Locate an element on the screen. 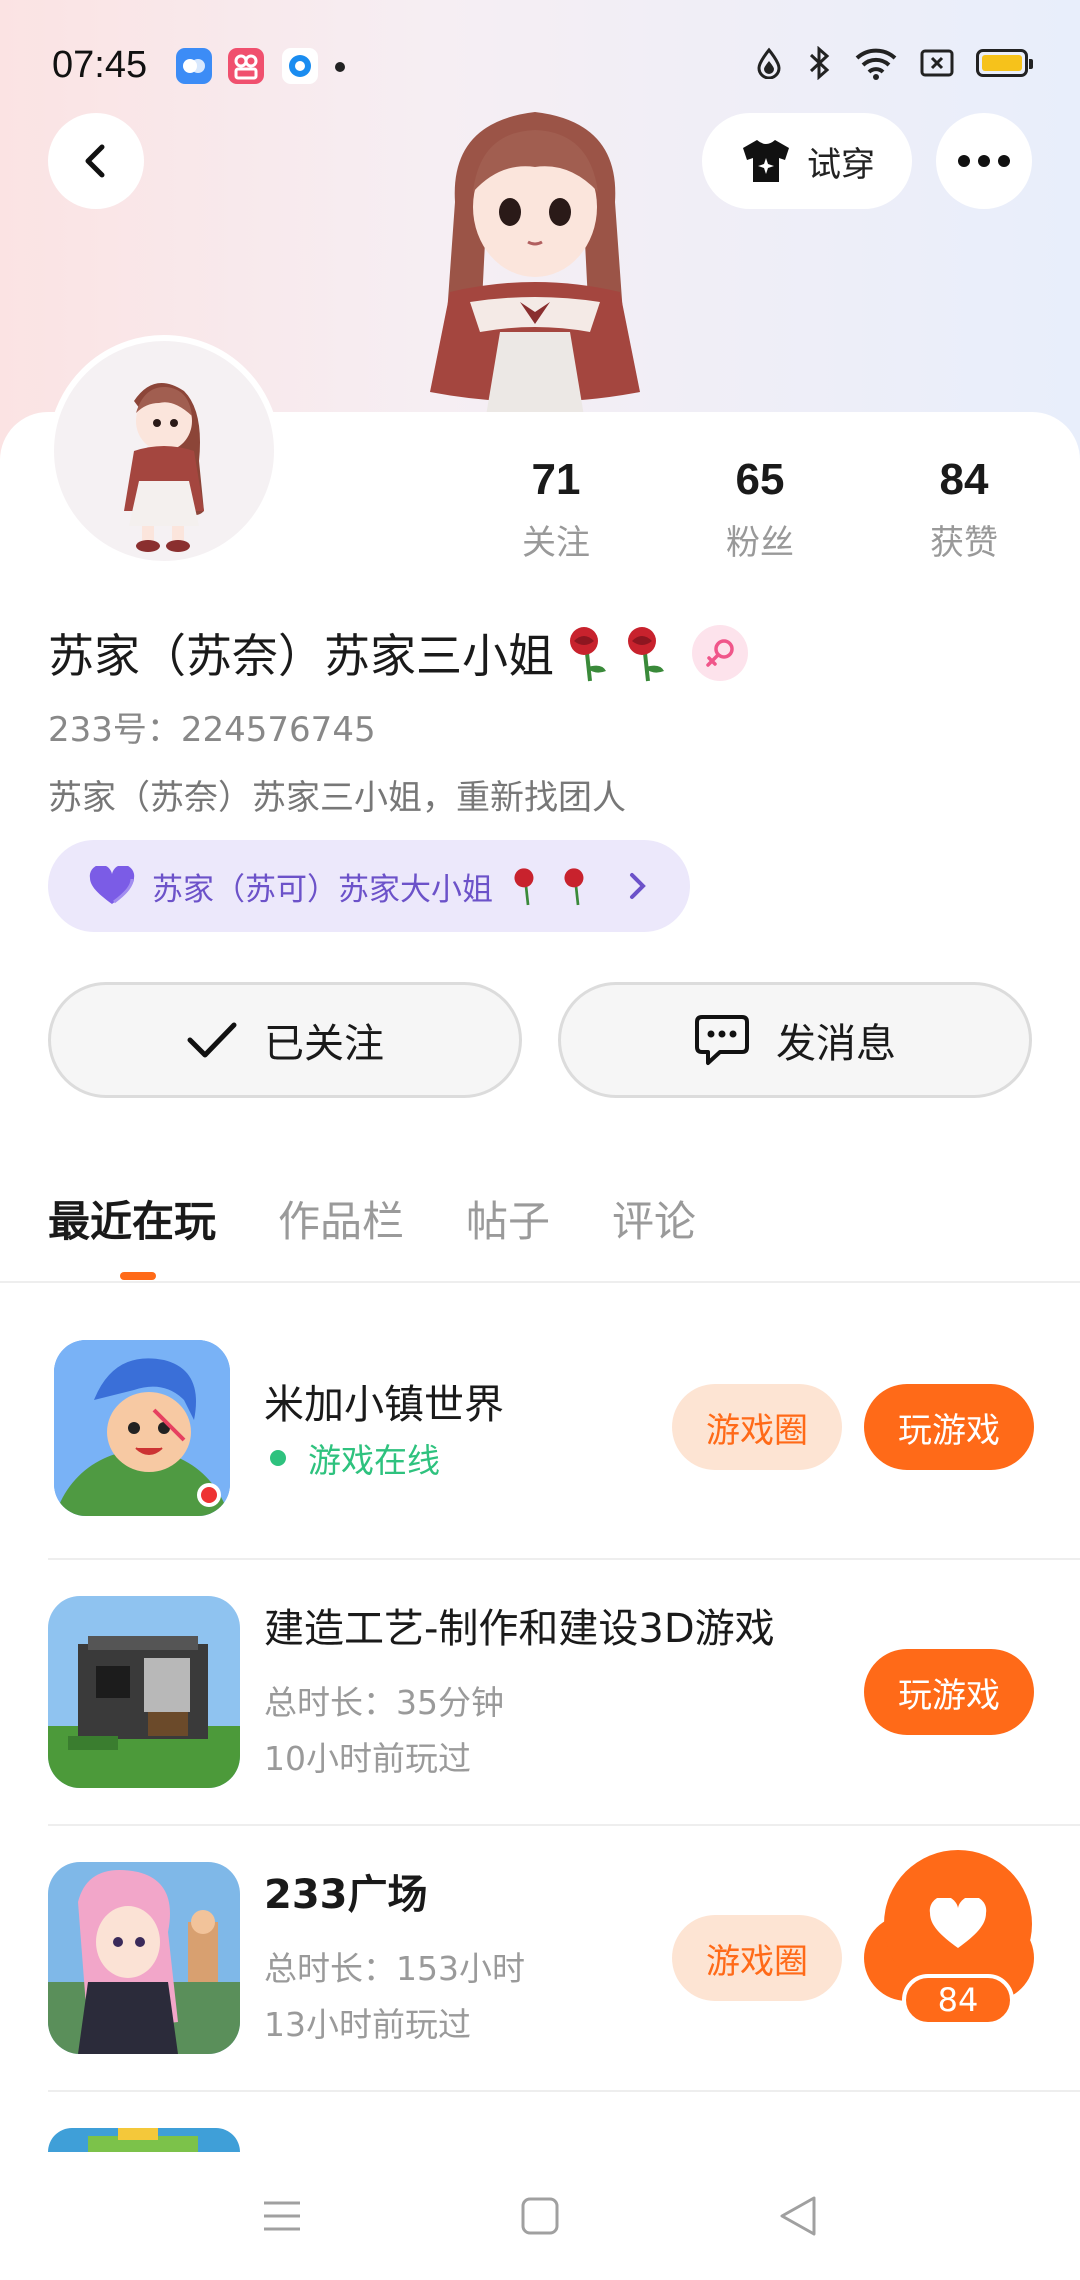 The height and width of the screenshot is (2280, 1080). game-title: 233广场 is located at coordinates (346, 1895).